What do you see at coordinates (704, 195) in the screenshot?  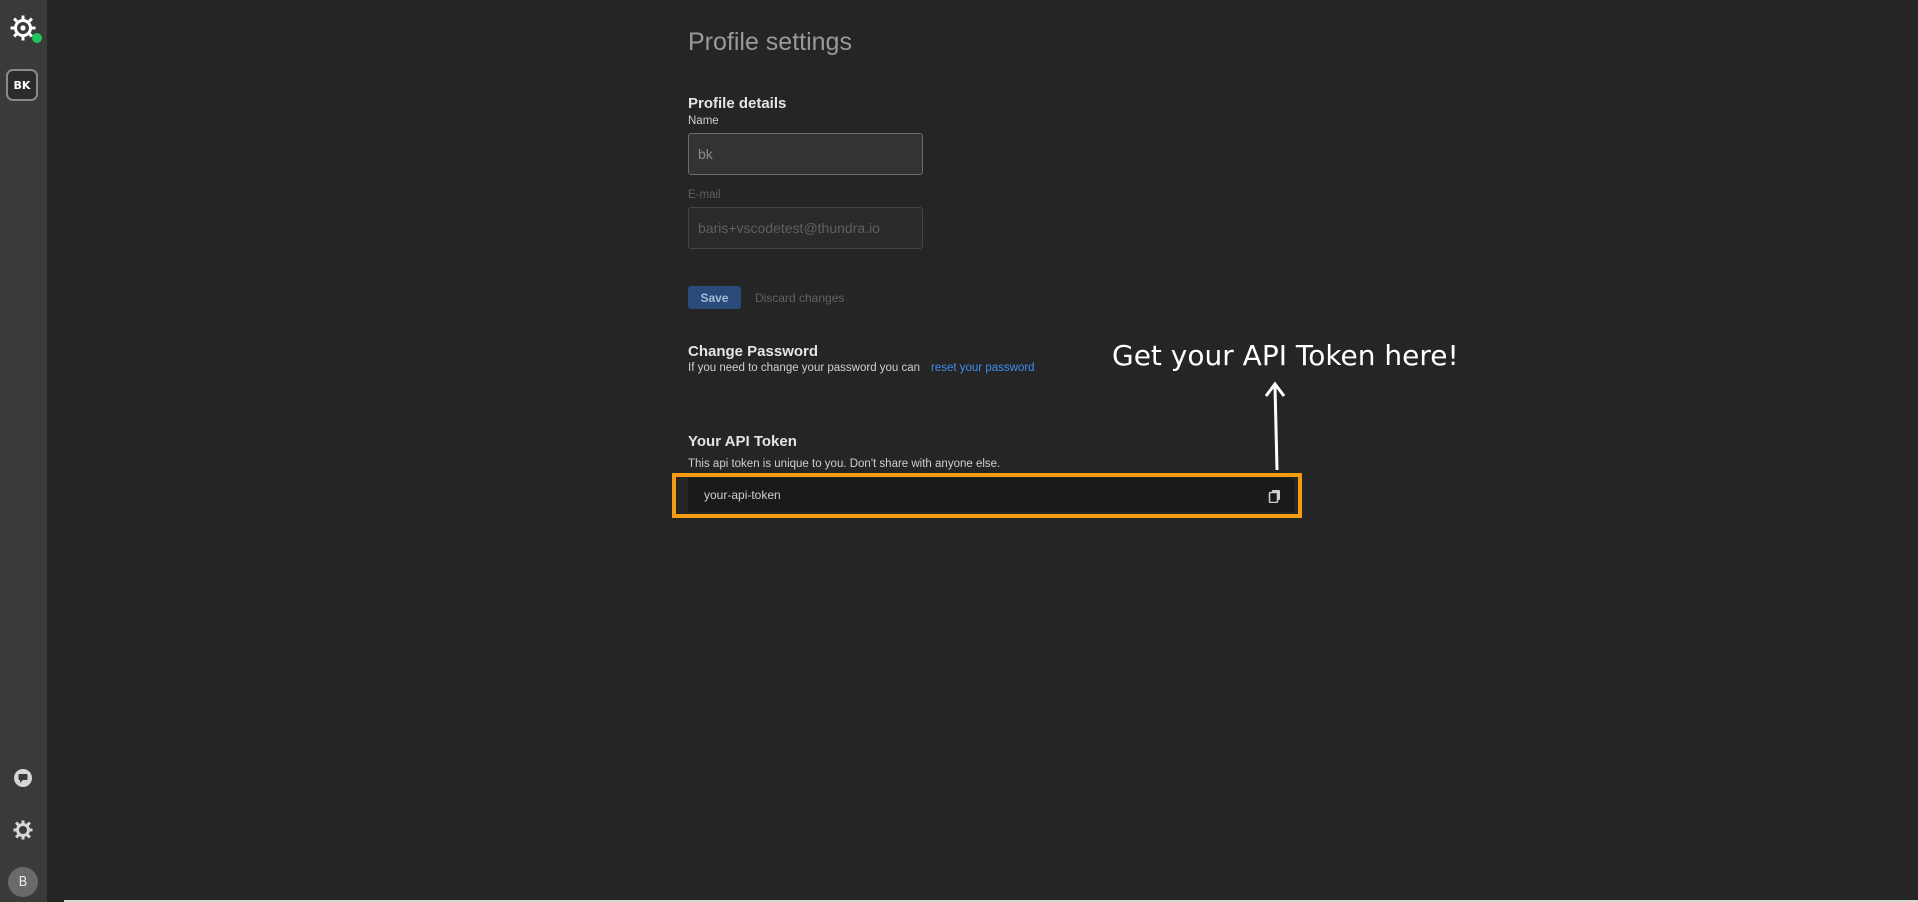 I see `email-label: E-mail` at bounding box center [704, 195].